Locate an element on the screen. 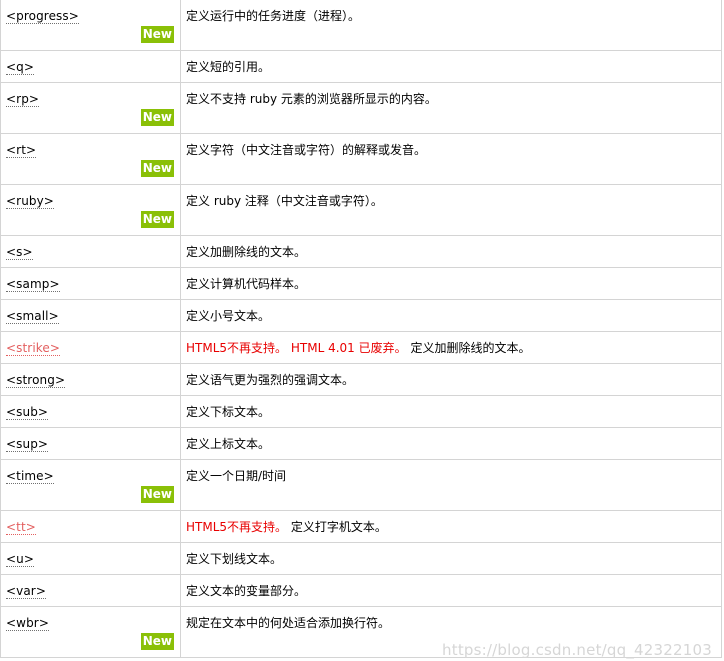 This screenshot has height=661, width=724. description-cell: 定义运行中的任务进度（进程）。 is located at coordinates (451, 25).